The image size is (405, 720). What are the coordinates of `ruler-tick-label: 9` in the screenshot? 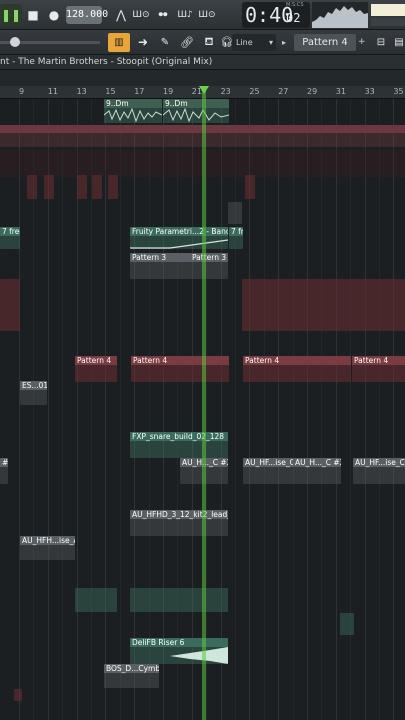 It's located at (22, 91).